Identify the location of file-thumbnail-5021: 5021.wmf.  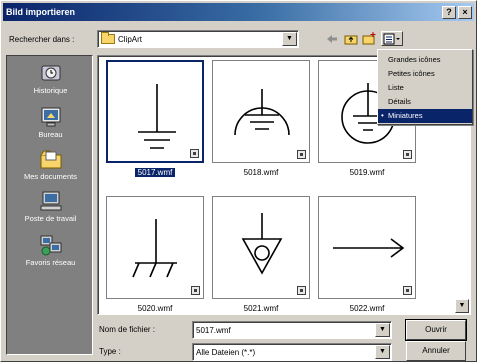
(261, 254).